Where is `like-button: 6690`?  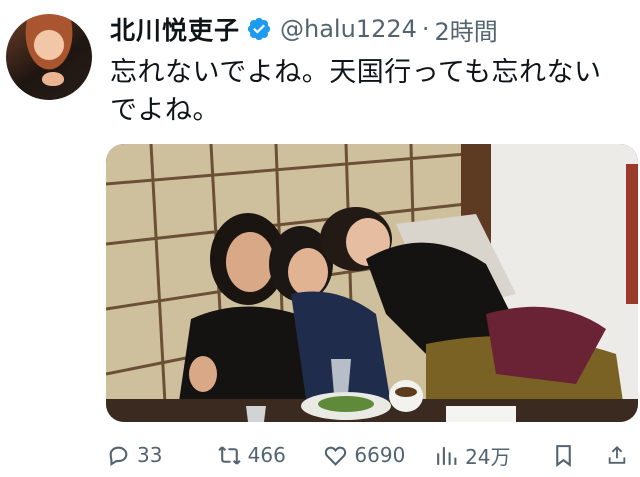 like-button: 6690 is located at coordinates (378, 455).